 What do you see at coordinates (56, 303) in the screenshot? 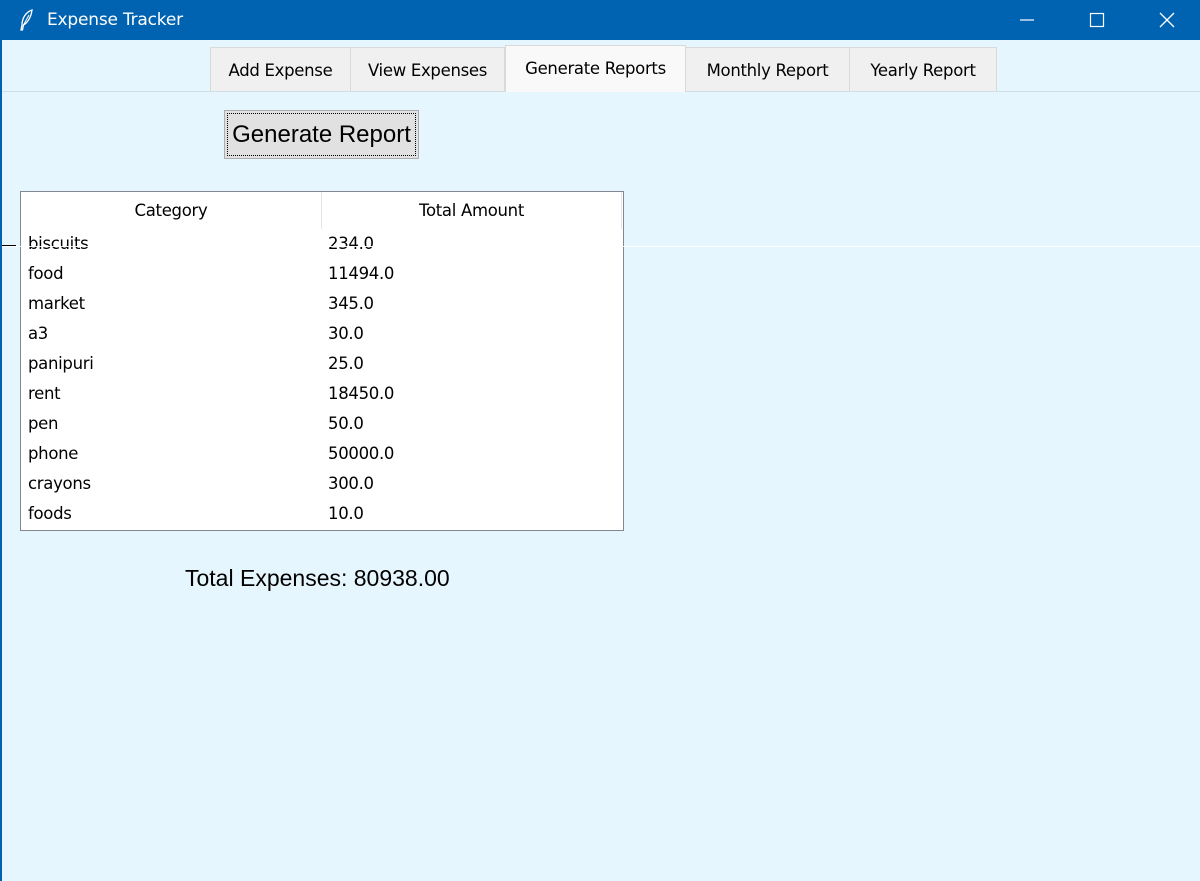
I see `cell-category: market` at bounding box center [56, 303].